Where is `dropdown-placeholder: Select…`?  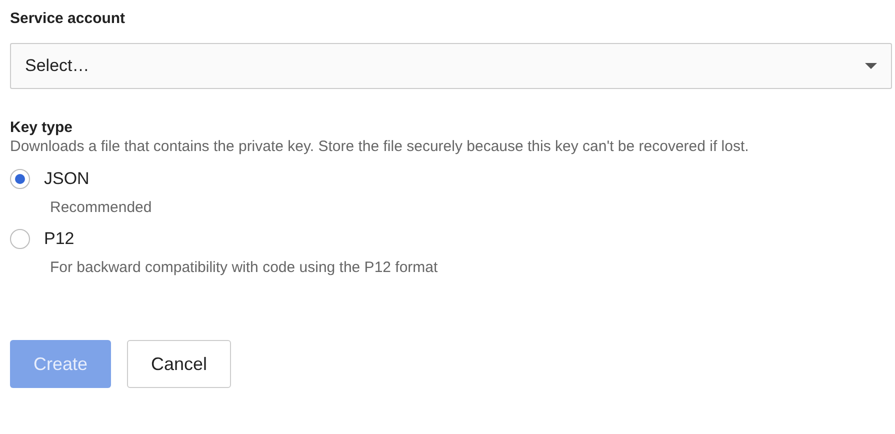 dropdown-placeholder: Select… is located at coordinates (57, 66).